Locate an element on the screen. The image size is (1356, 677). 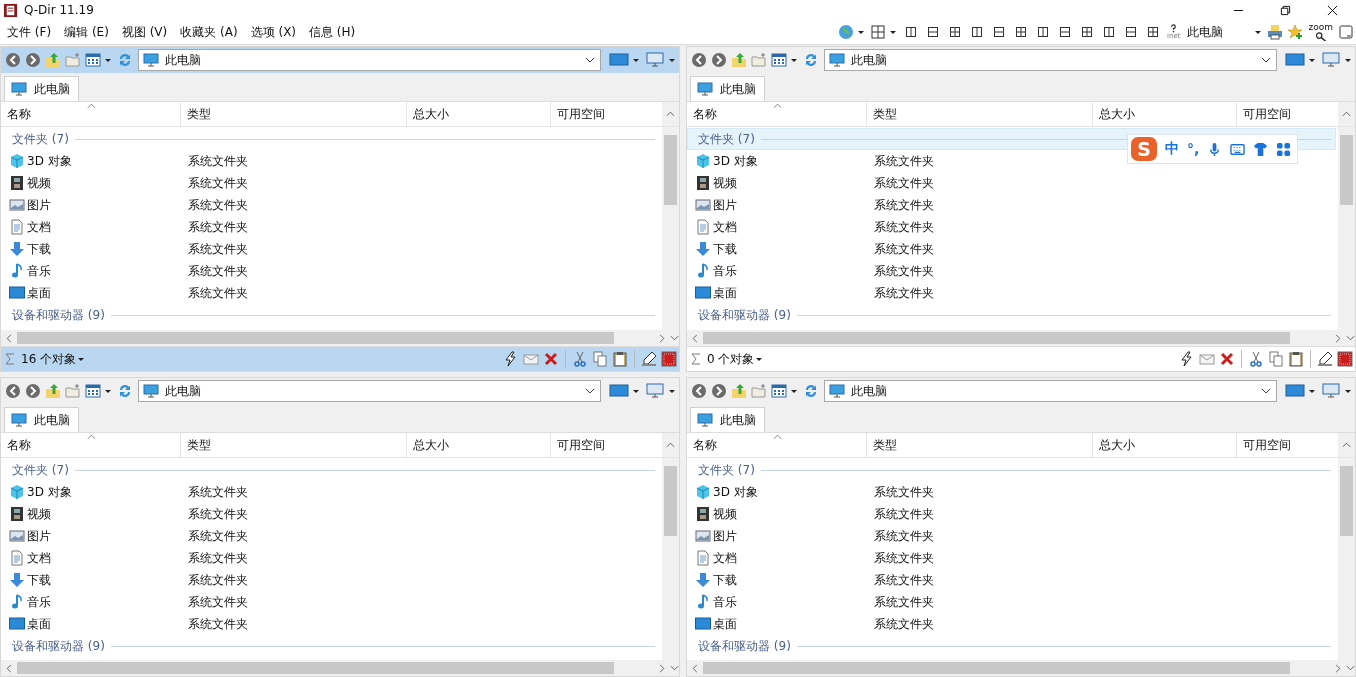
pencil-icon is located at coordinates (649, 359).